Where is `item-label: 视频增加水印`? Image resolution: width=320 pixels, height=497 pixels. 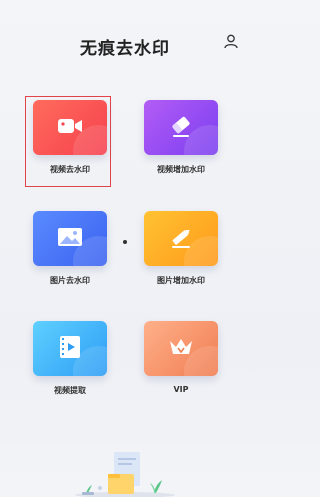
item-label: 视频增加水印 is located at coordinates (181, 169).